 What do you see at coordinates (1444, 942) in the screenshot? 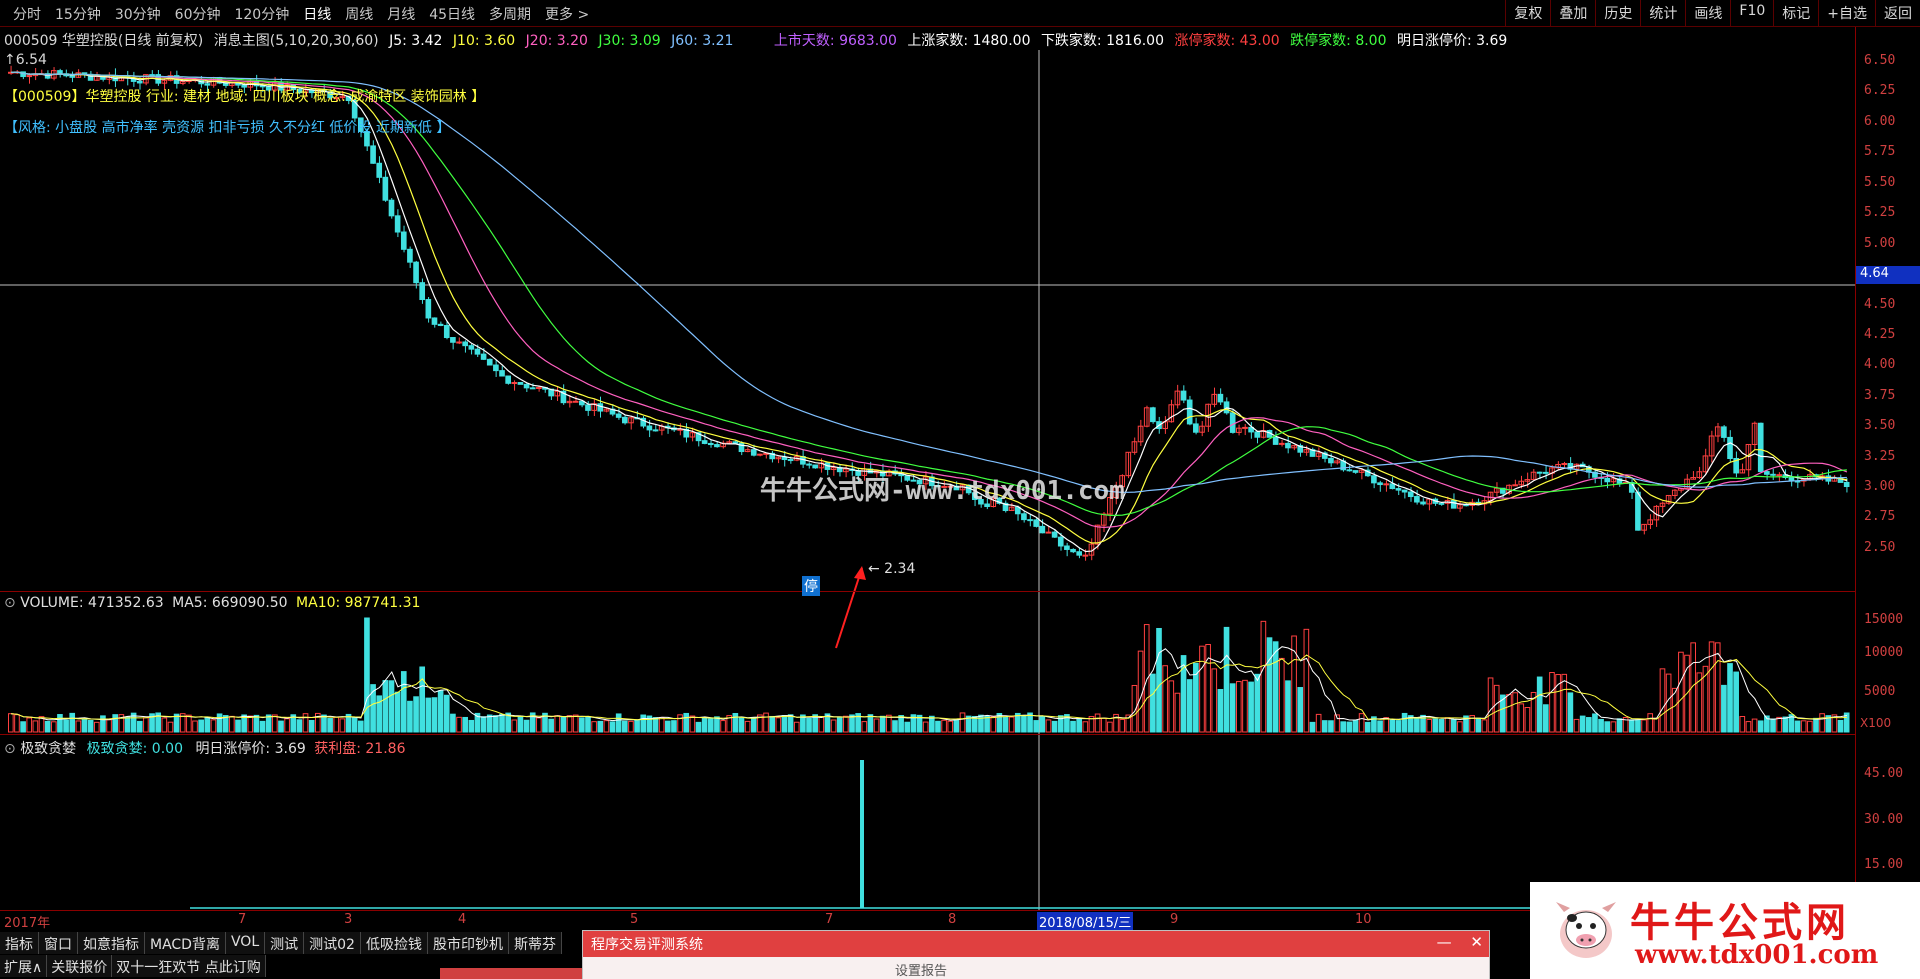
I see `minimize-icon: —` at bounding box center [1444, 942].